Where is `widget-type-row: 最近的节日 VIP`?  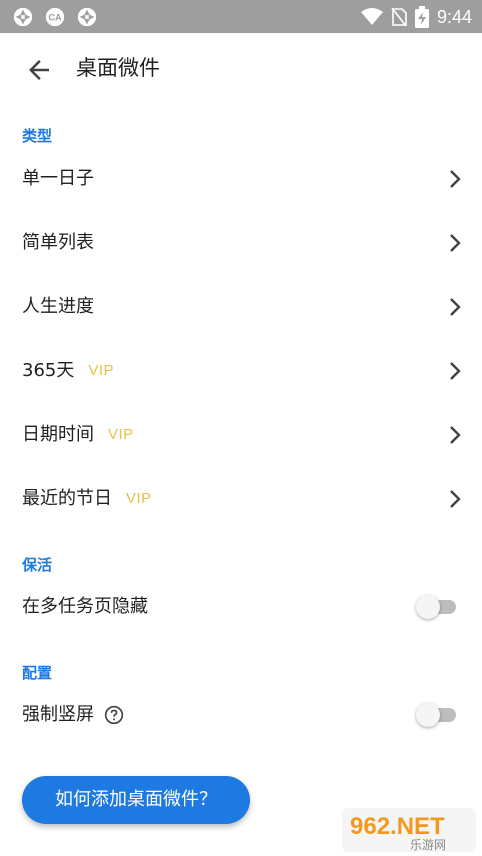 widget-type-row: 最近的节日 VIP is located at coordinates (241, 499).